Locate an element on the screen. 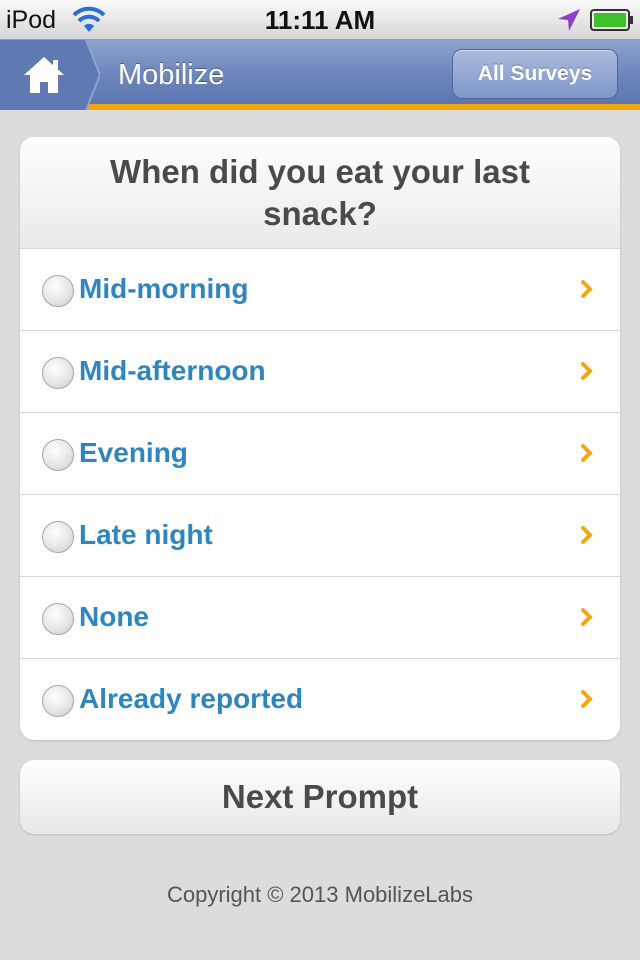 Image resolution: width=640 pixels, height=960 pixels. status-bar: iPod 11:11 AM is located at coordinates (320, 20).